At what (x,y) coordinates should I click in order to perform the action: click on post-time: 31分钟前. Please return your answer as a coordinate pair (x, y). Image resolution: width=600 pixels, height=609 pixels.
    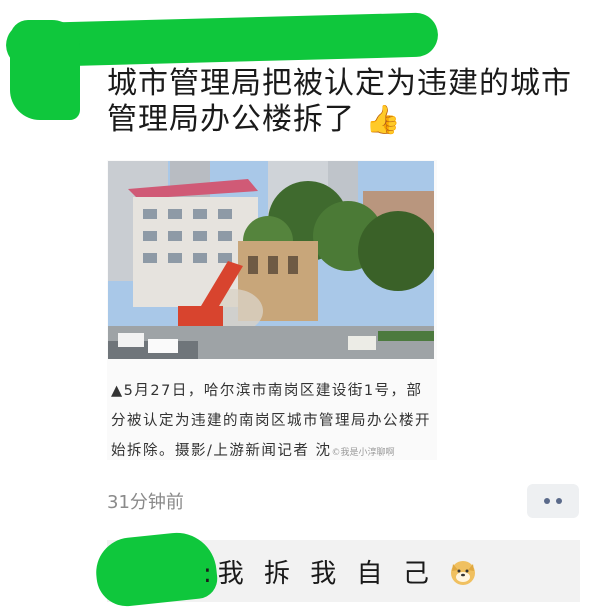
    Looking at the image, I should click on (145, 502).